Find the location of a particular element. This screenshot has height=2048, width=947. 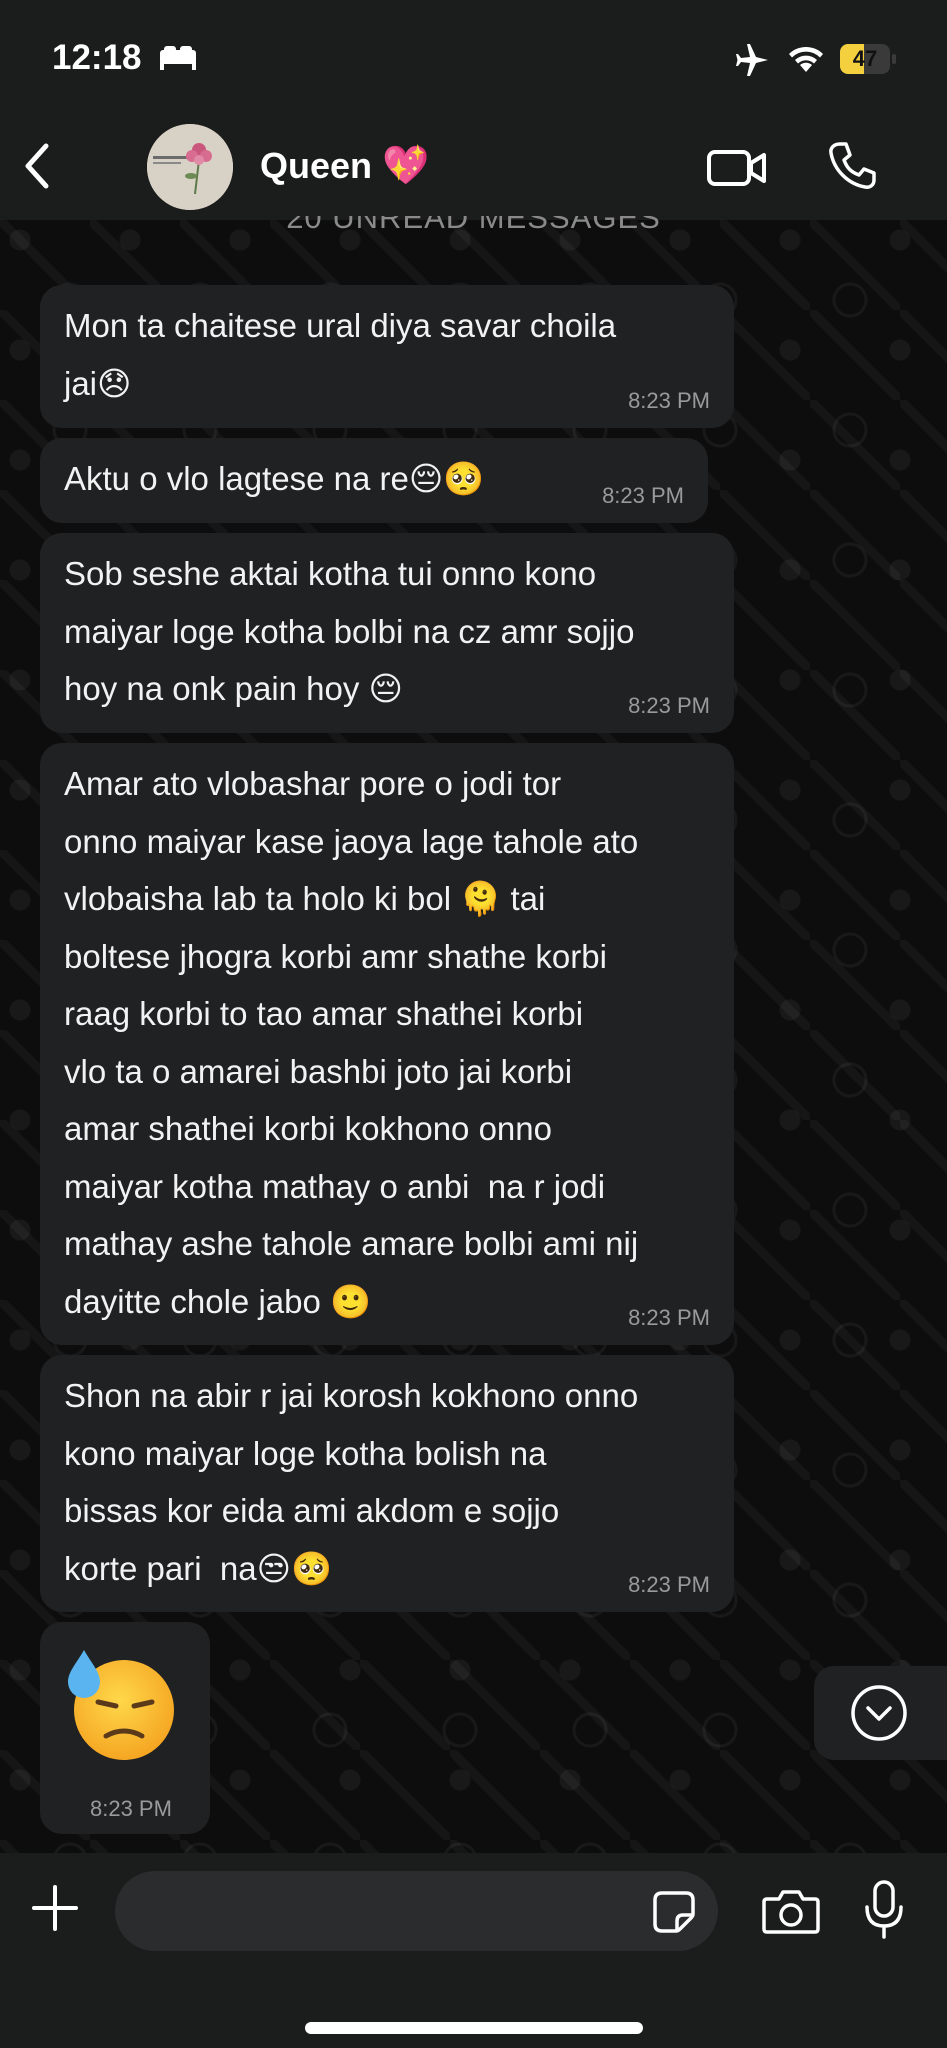

composer-bar is located at coordinates (473, 1950).